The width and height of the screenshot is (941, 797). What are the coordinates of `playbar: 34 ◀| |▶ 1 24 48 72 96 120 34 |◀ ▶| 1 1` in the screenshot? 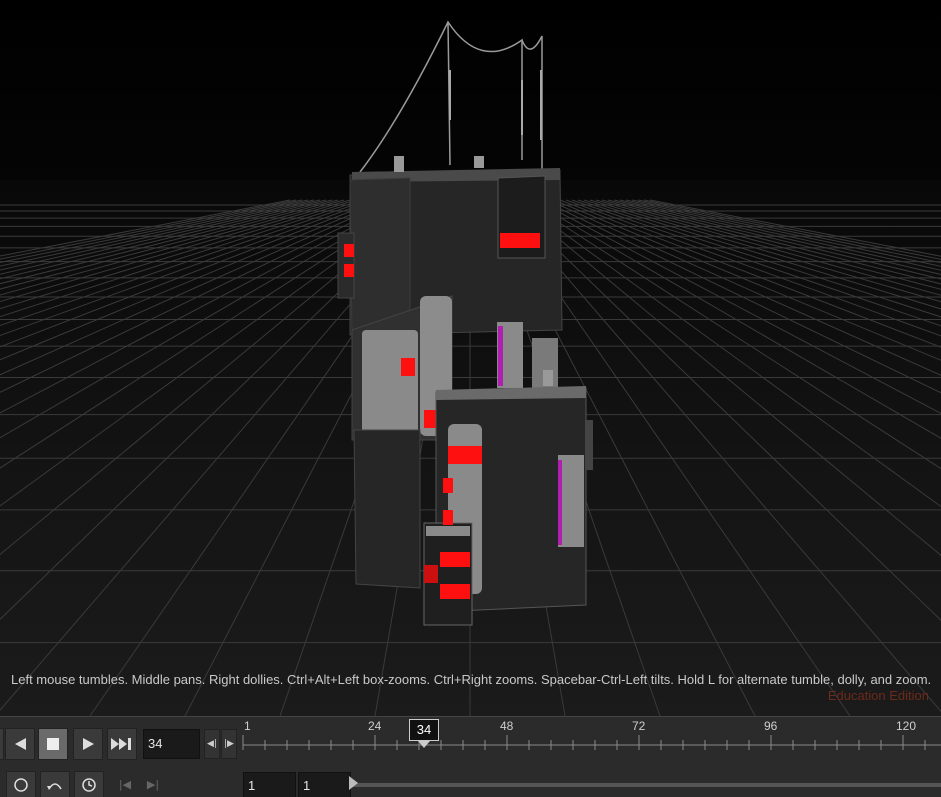 It's located at (470, 756).